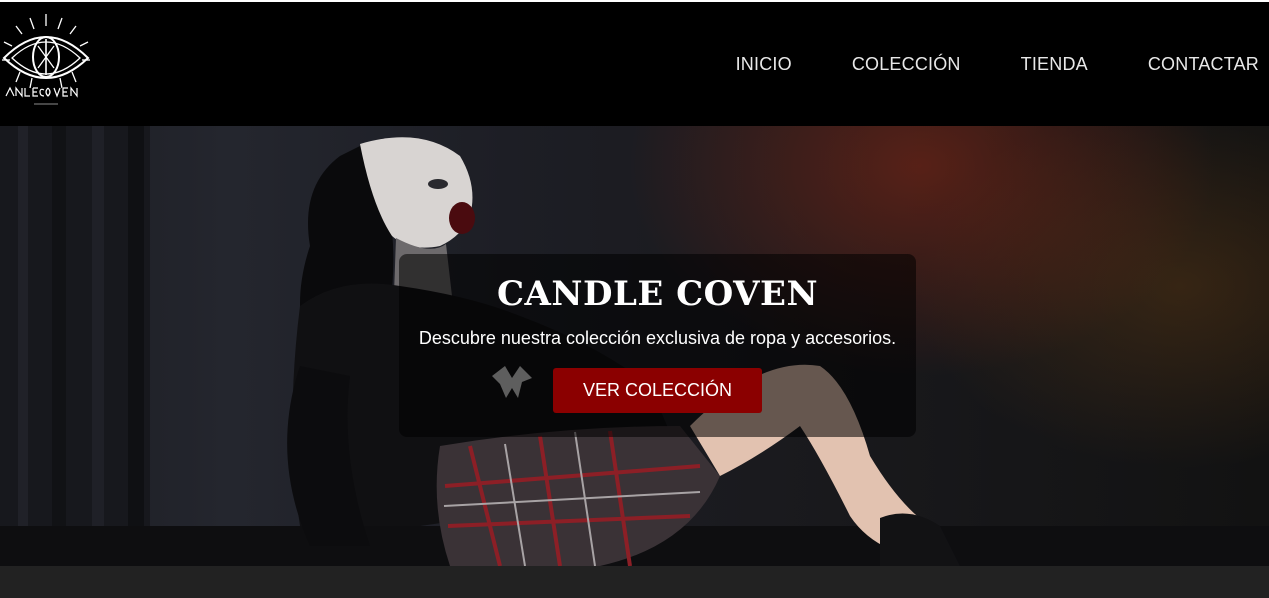  I want to click on nav-item-contactar: CONTACTAR, so click(1203, 64).